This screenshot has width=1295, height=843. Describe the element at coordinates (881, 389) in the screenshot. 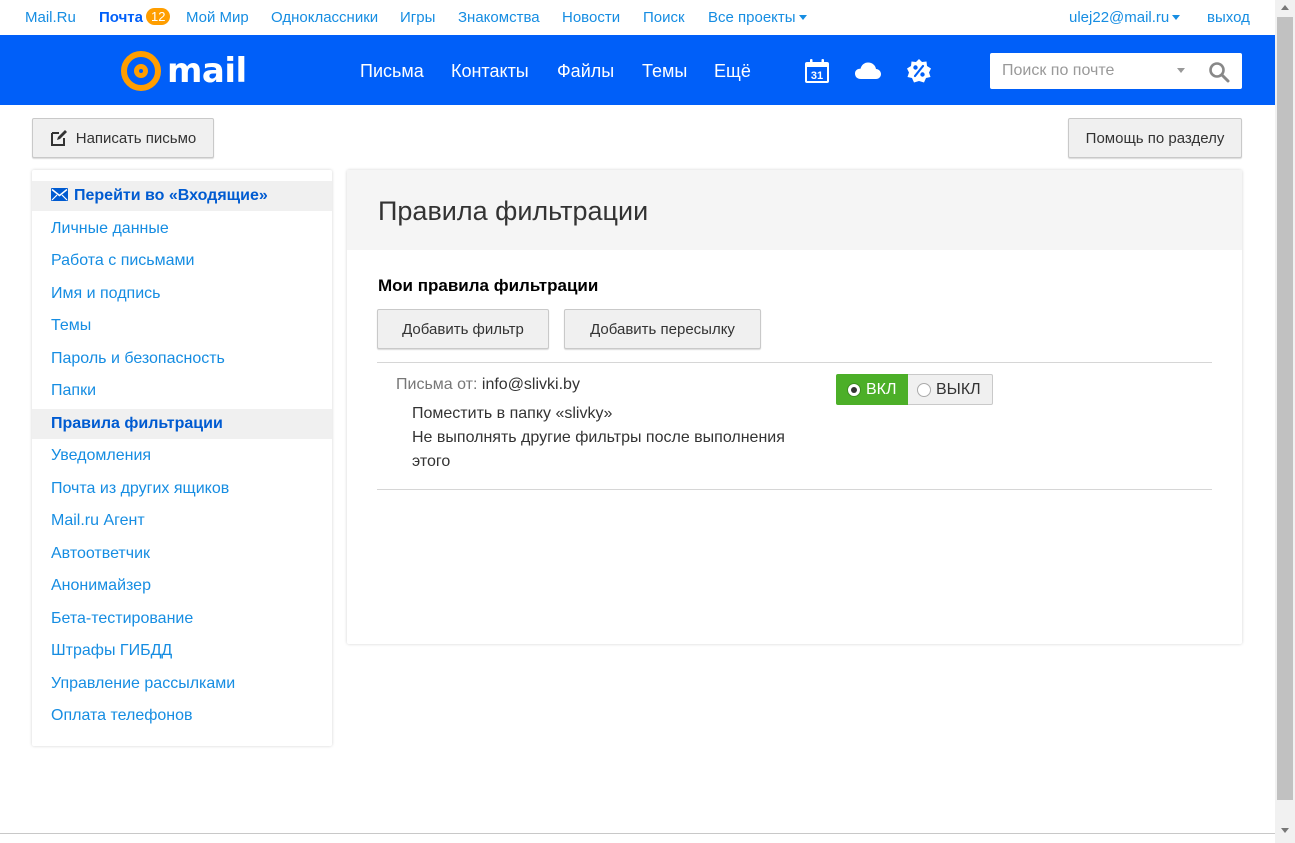

I see `rule-on-label: ВКЛ` at that location.